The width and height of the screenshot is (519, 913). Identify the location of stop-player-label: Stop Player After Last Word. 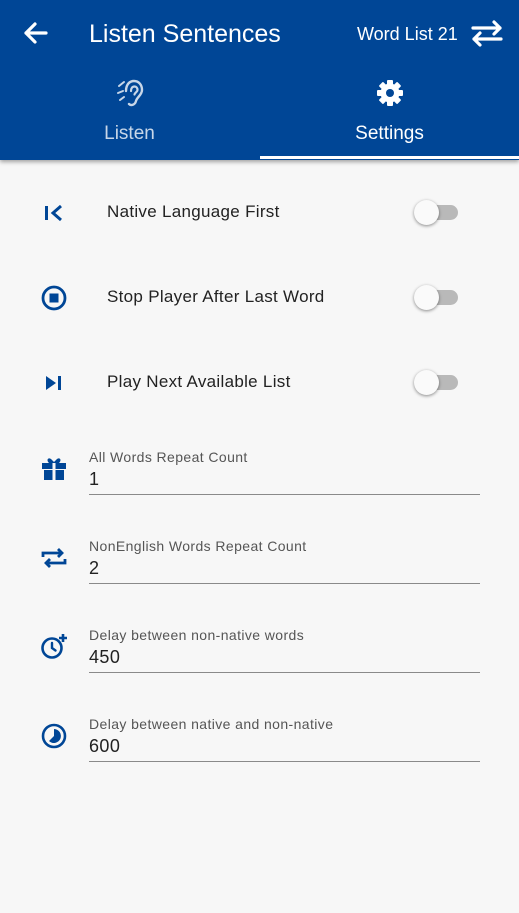
(216, 296).